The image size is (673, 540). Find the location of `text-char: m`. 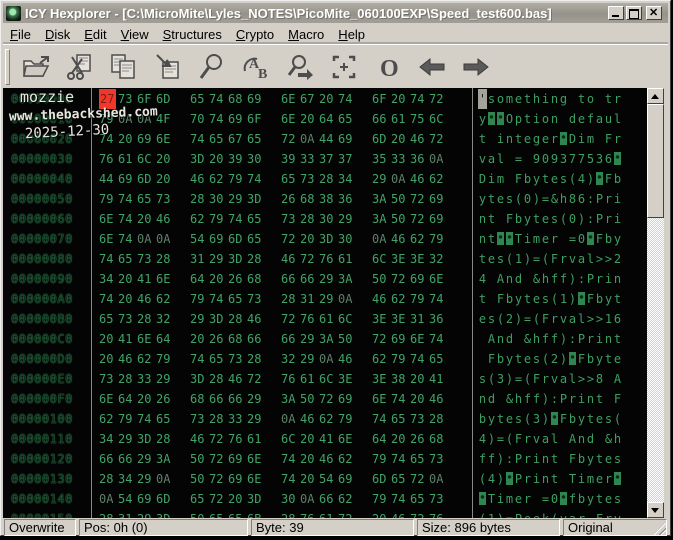

text-char: m is located at coordinates (590, 139).